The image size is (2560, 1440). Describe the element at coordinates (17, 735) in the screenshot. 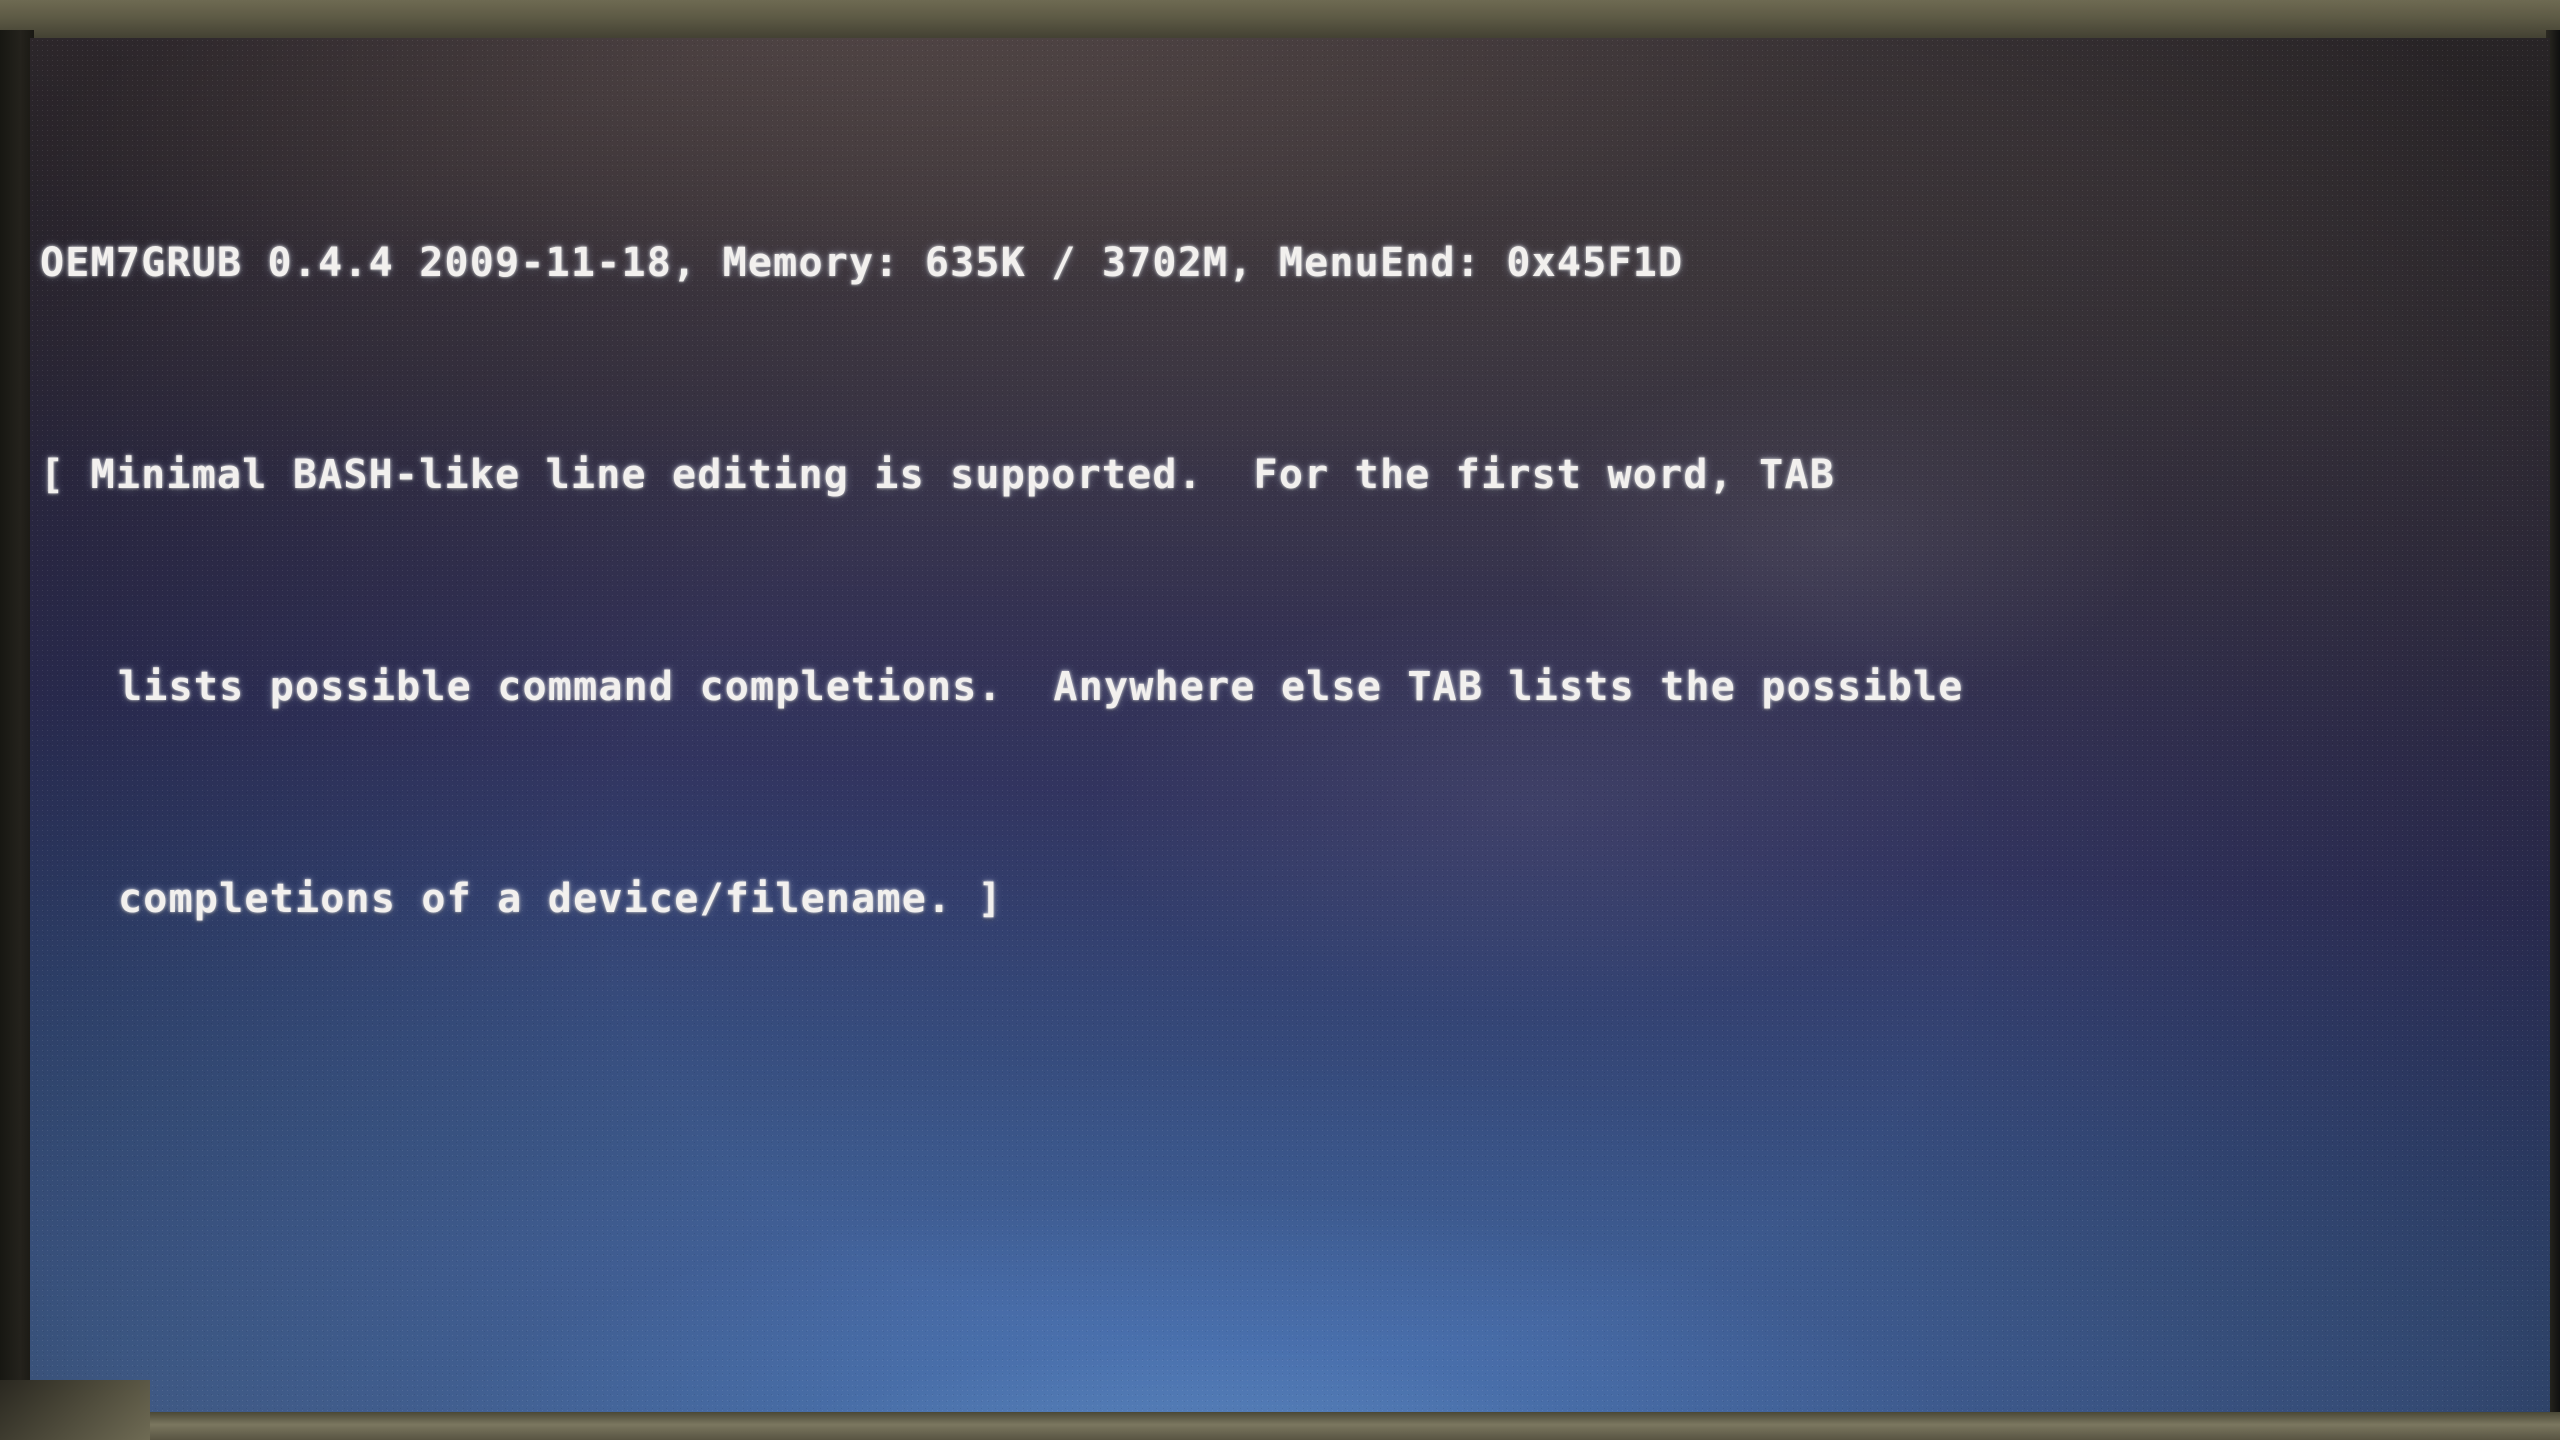

I see `monitor-bezel-left` at that location.